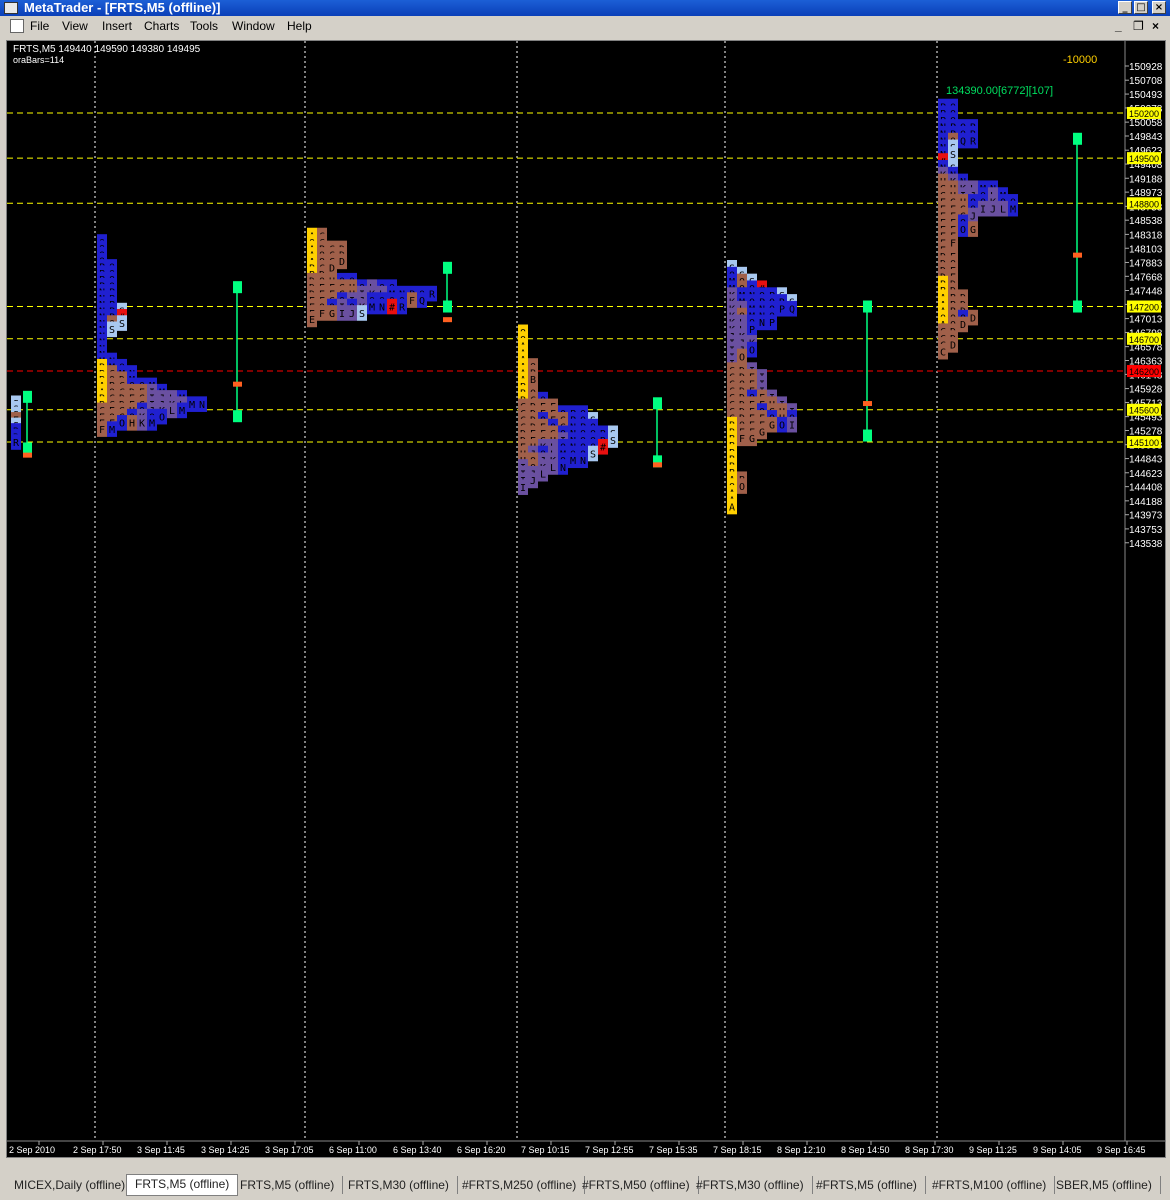 The height and width of the screenshot is (1200, 1170). What do you see at coordinates (737, 1150) in the screenshot?
I see `time-tick-label: 7 Sep 18:15` at bounding box center [737, 1150].